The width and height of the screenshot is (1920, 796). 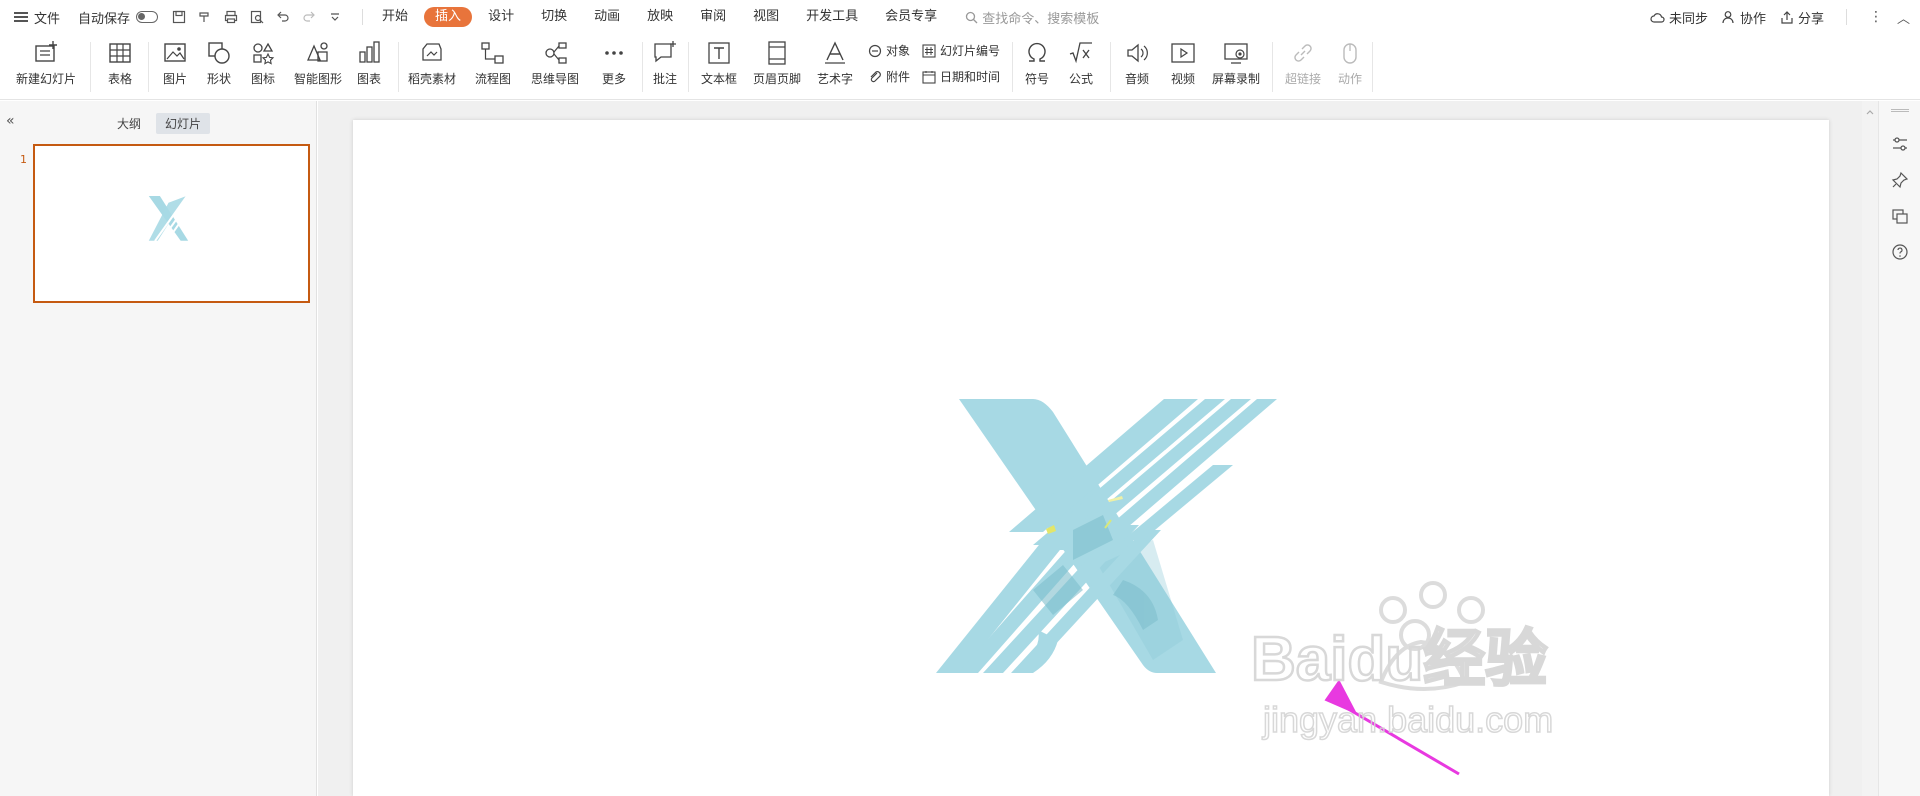 What do you see at coordinates (1810, 19) in the screenshot?
I see `share-label: 分享` at bounding box center [1810, 19].